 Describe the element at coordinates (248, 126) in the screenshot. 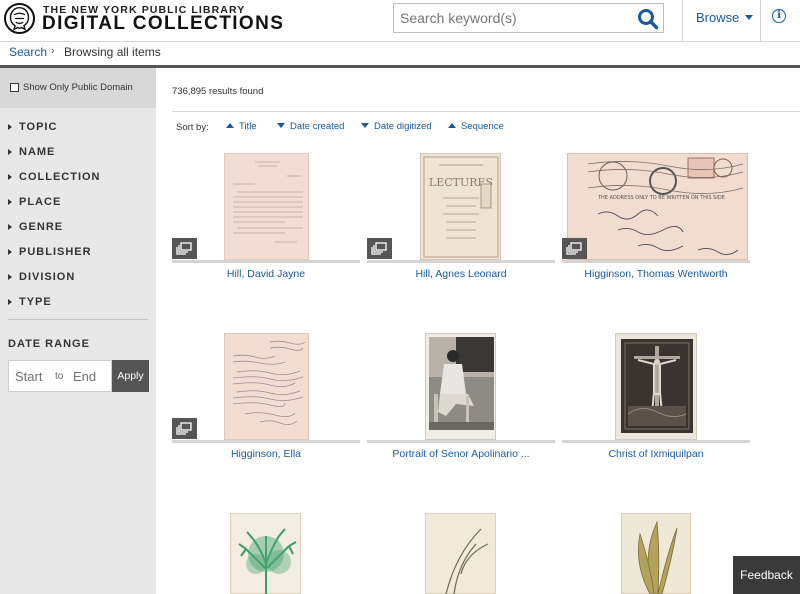

I see `sort-label: Title` at that location.